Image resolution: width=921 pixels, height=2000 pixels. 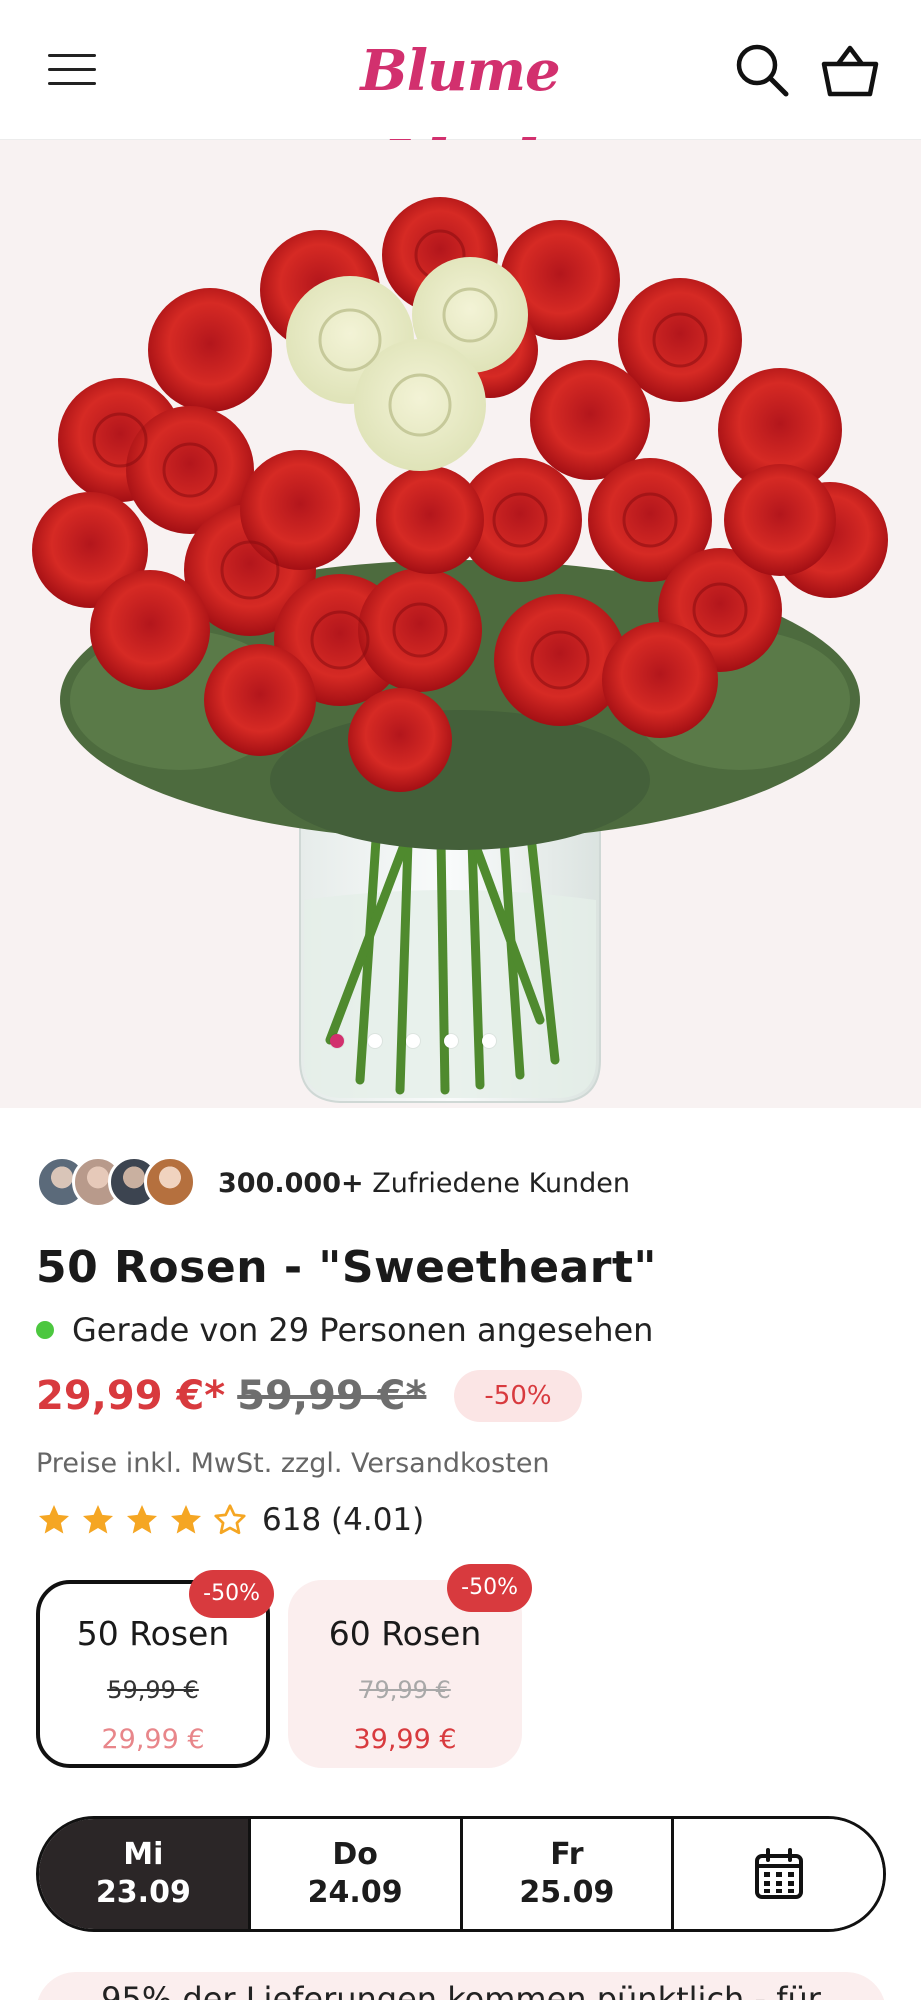 I want to click on rating-text: 618 (4.01), so click(x=343, y=1520).